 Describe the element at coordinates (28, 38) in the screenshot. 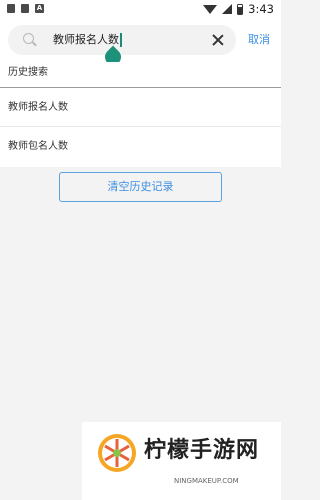

I see `search-icon` at that location.